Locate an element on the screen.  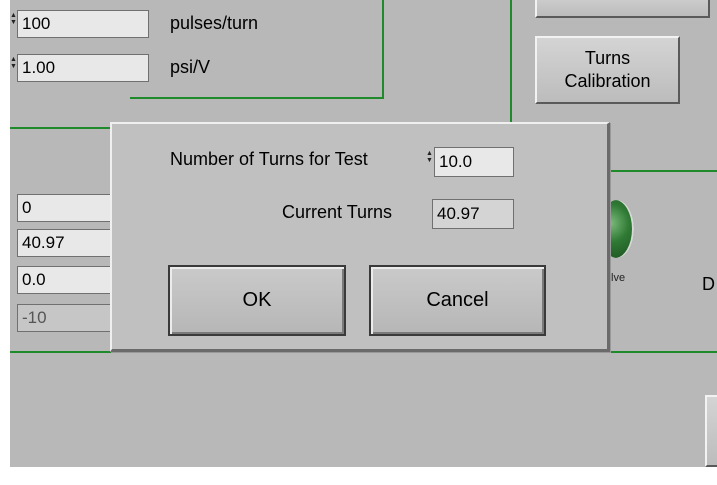
psi-per-volt-field: 1.00 is located at coordinates (83, 68).